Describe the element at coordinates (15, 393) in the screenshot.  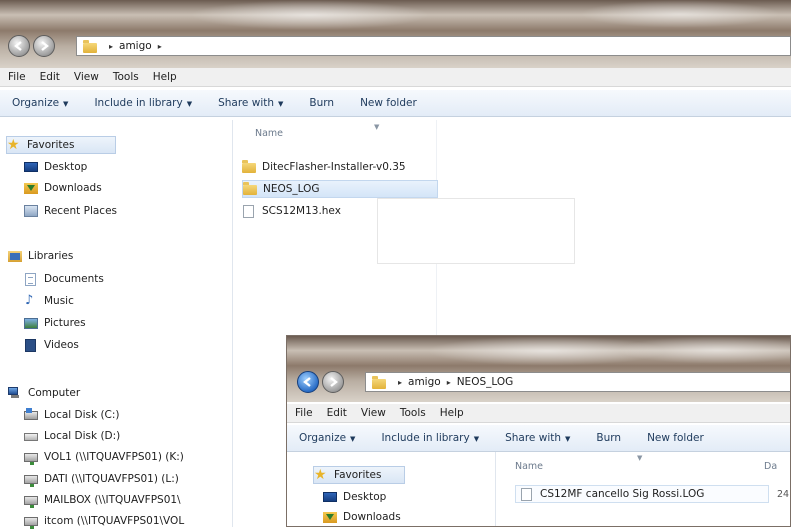
I see `computer-icon` at that location.